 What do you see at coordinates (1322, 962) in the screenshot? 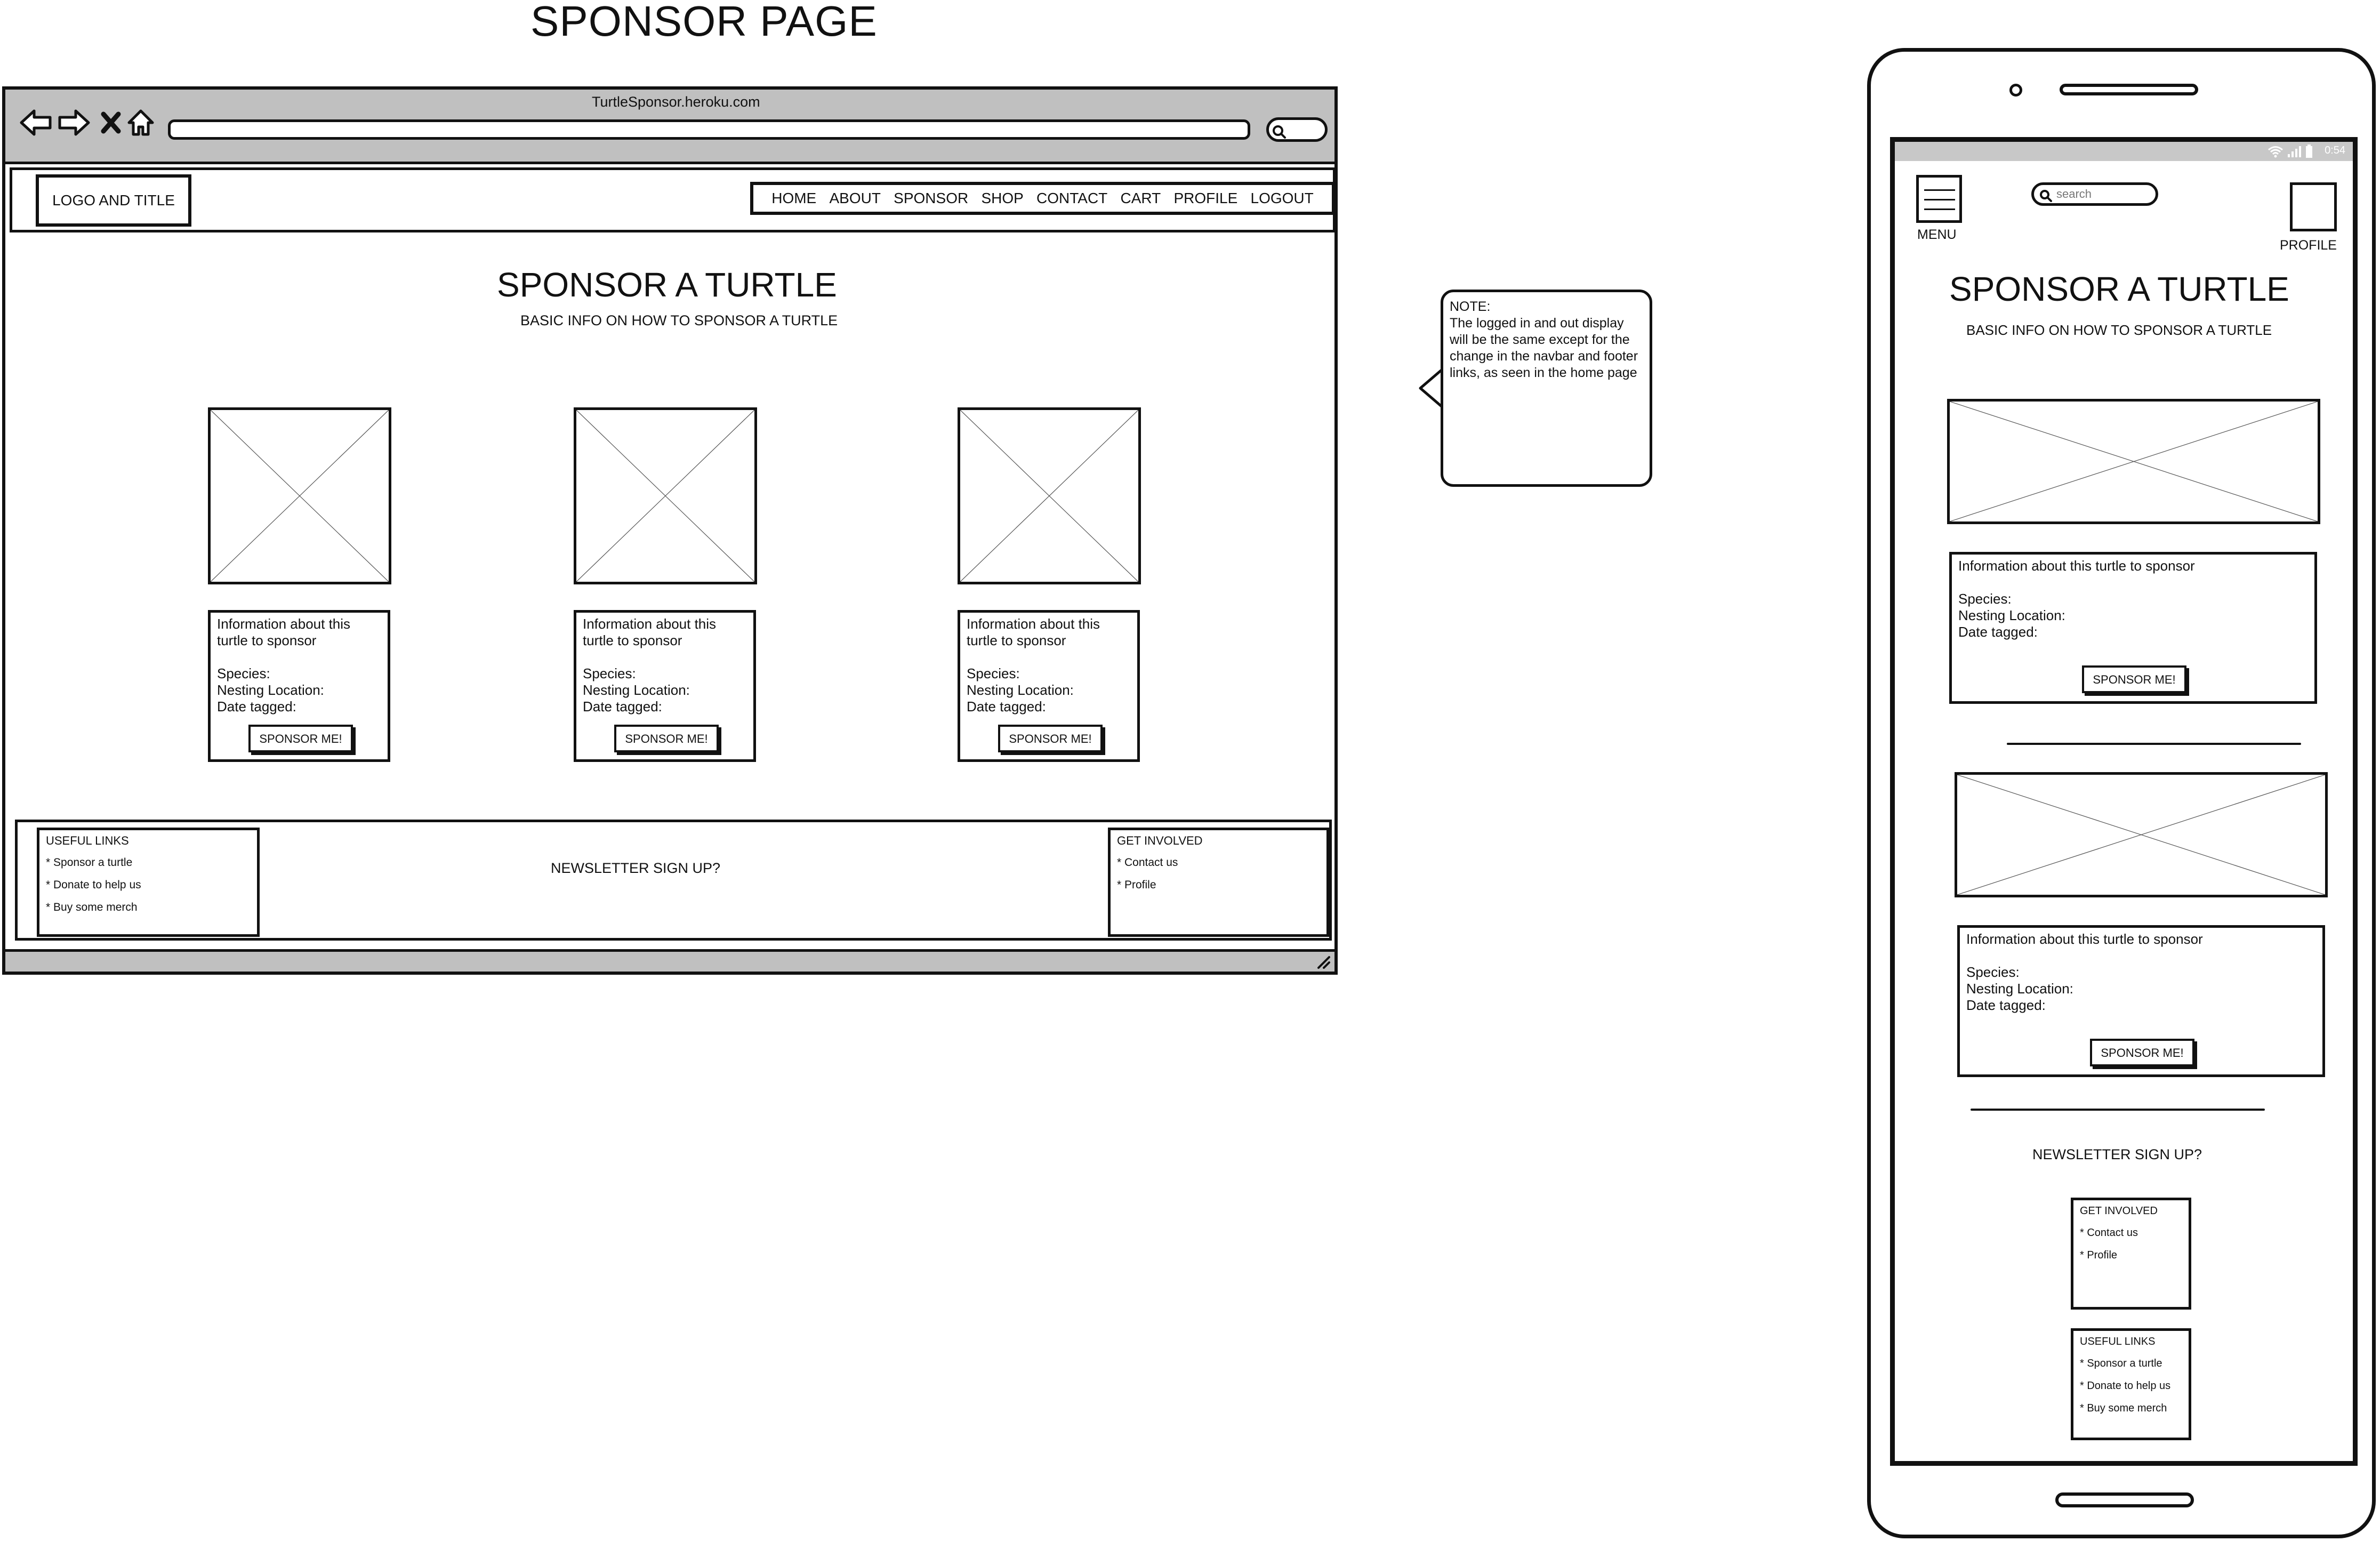
I see `resize-grip-icon` at bounding box center [1322, 962].